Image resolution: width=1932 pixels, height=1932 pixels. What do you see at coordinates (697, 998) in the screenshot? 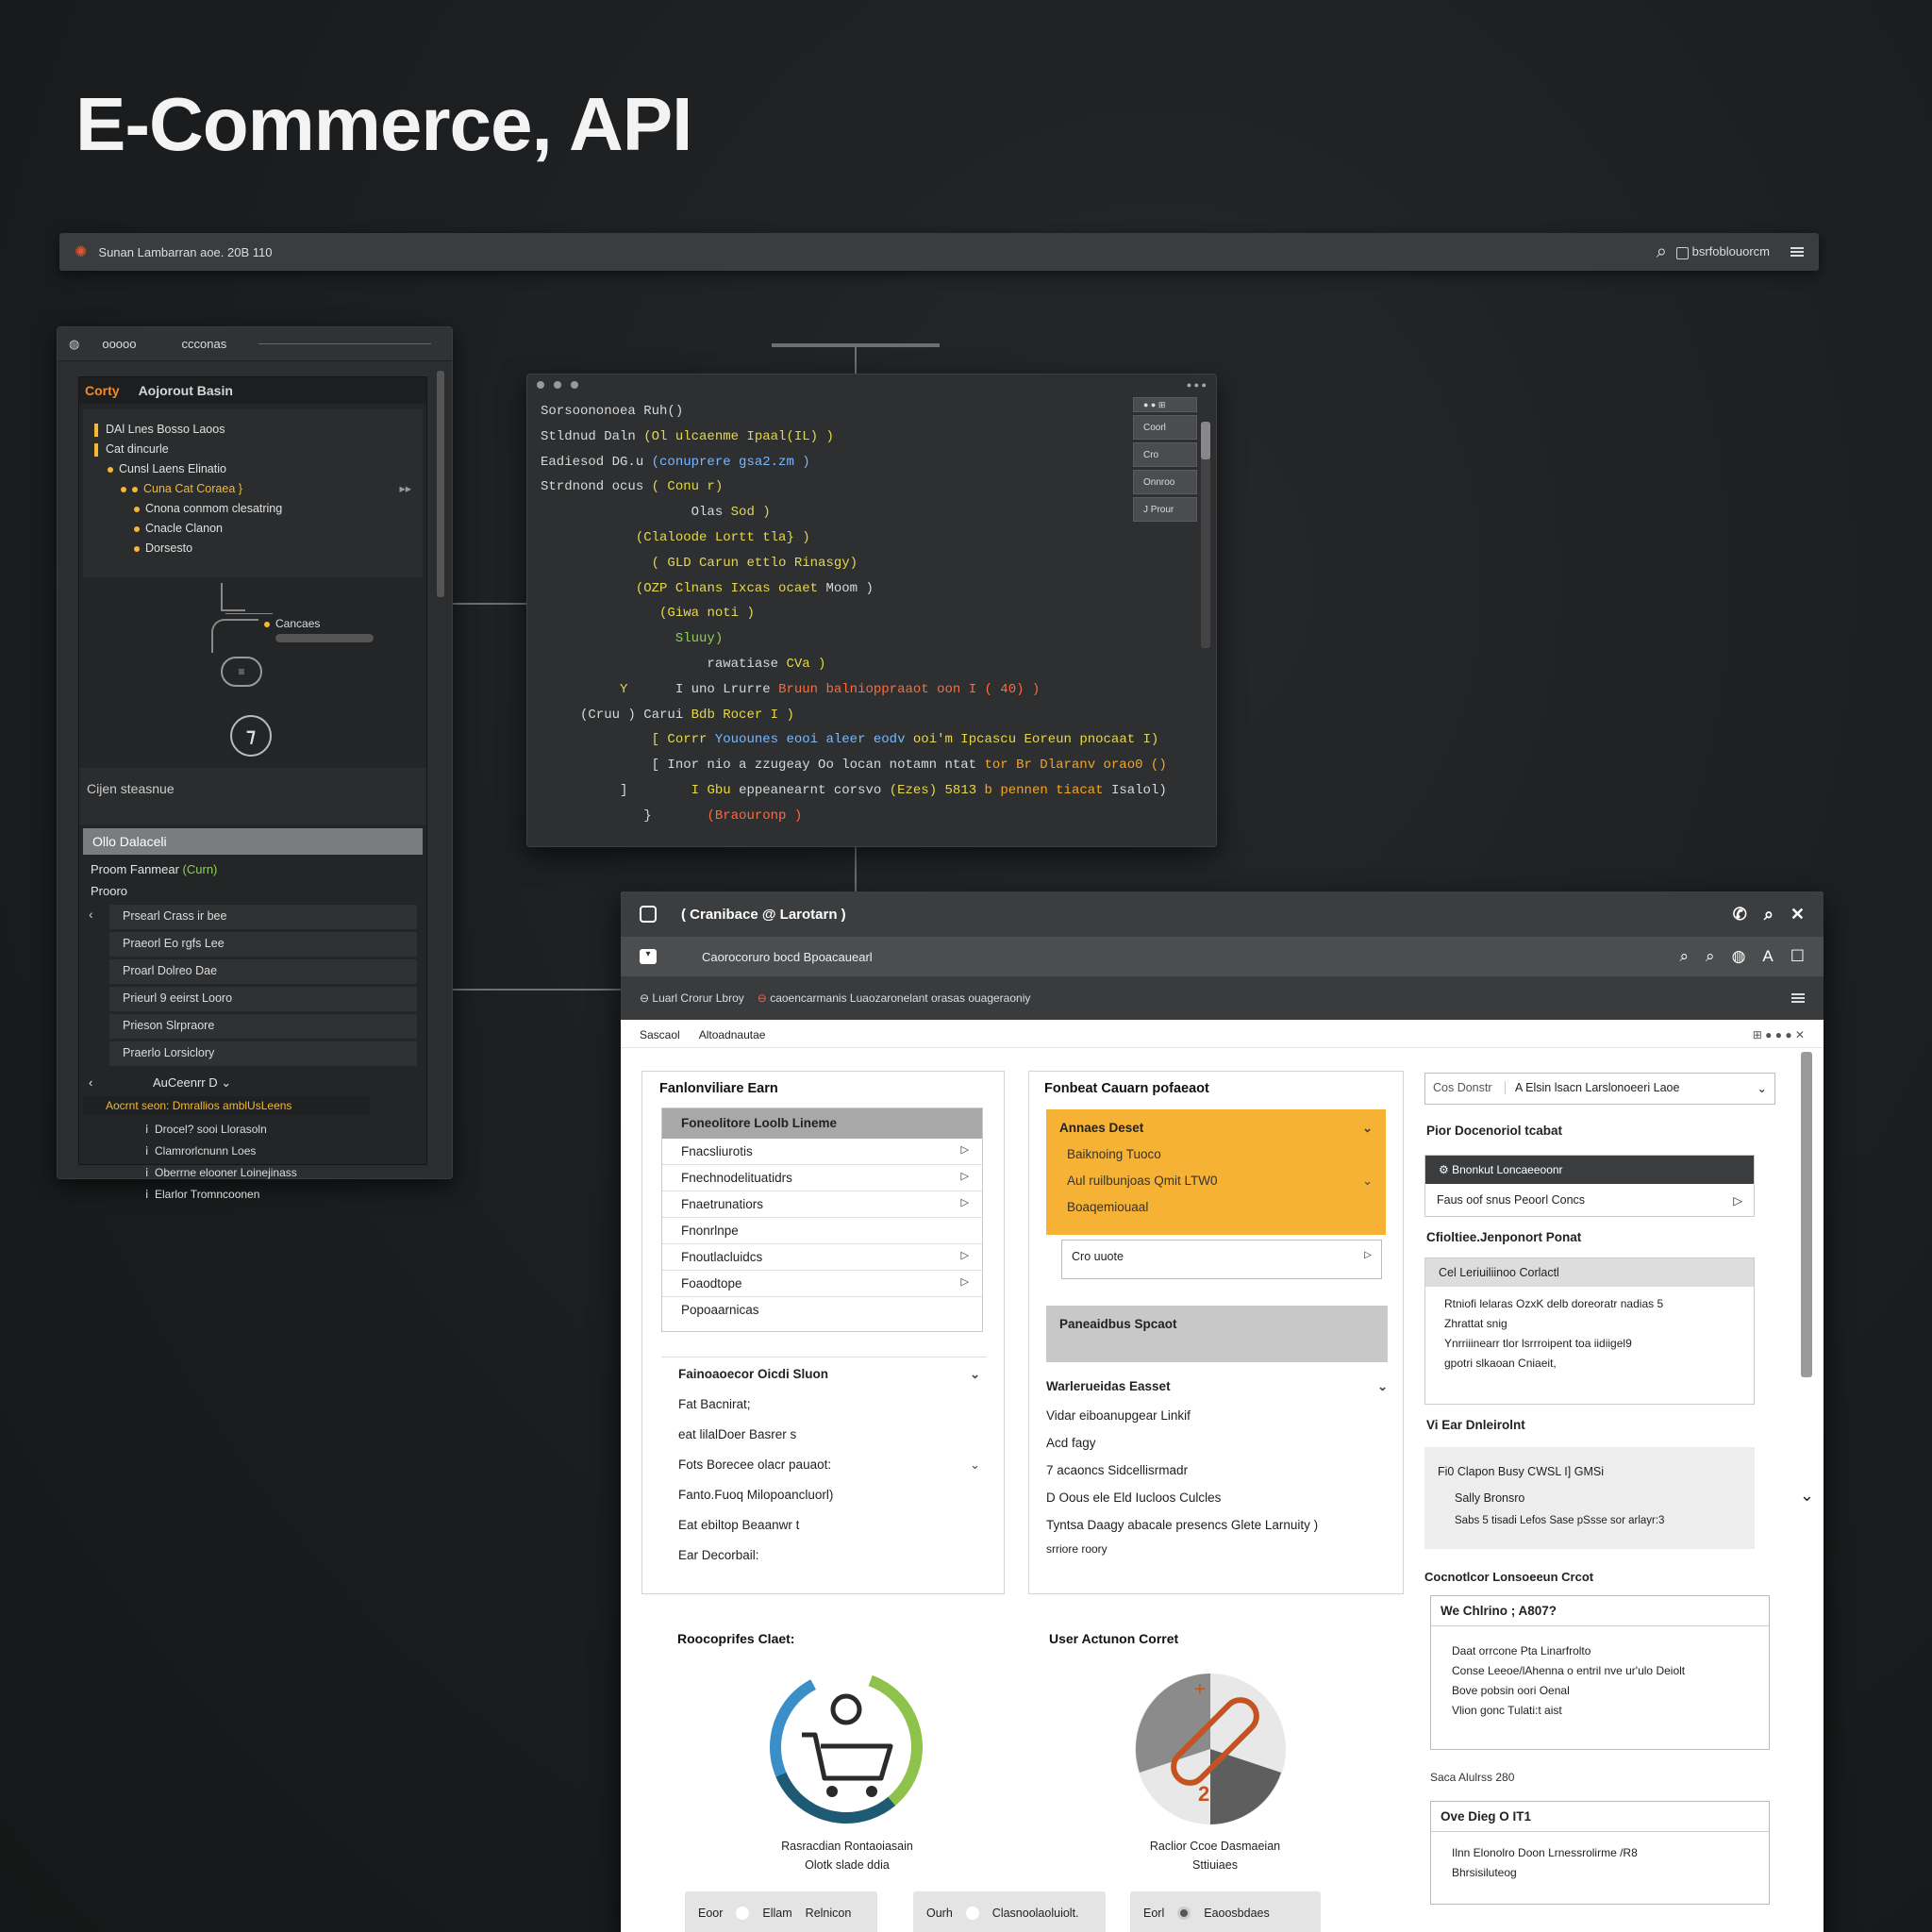
I see `filter-label: Luarl Crorur Lbroy` at bounding box center [697, 998].